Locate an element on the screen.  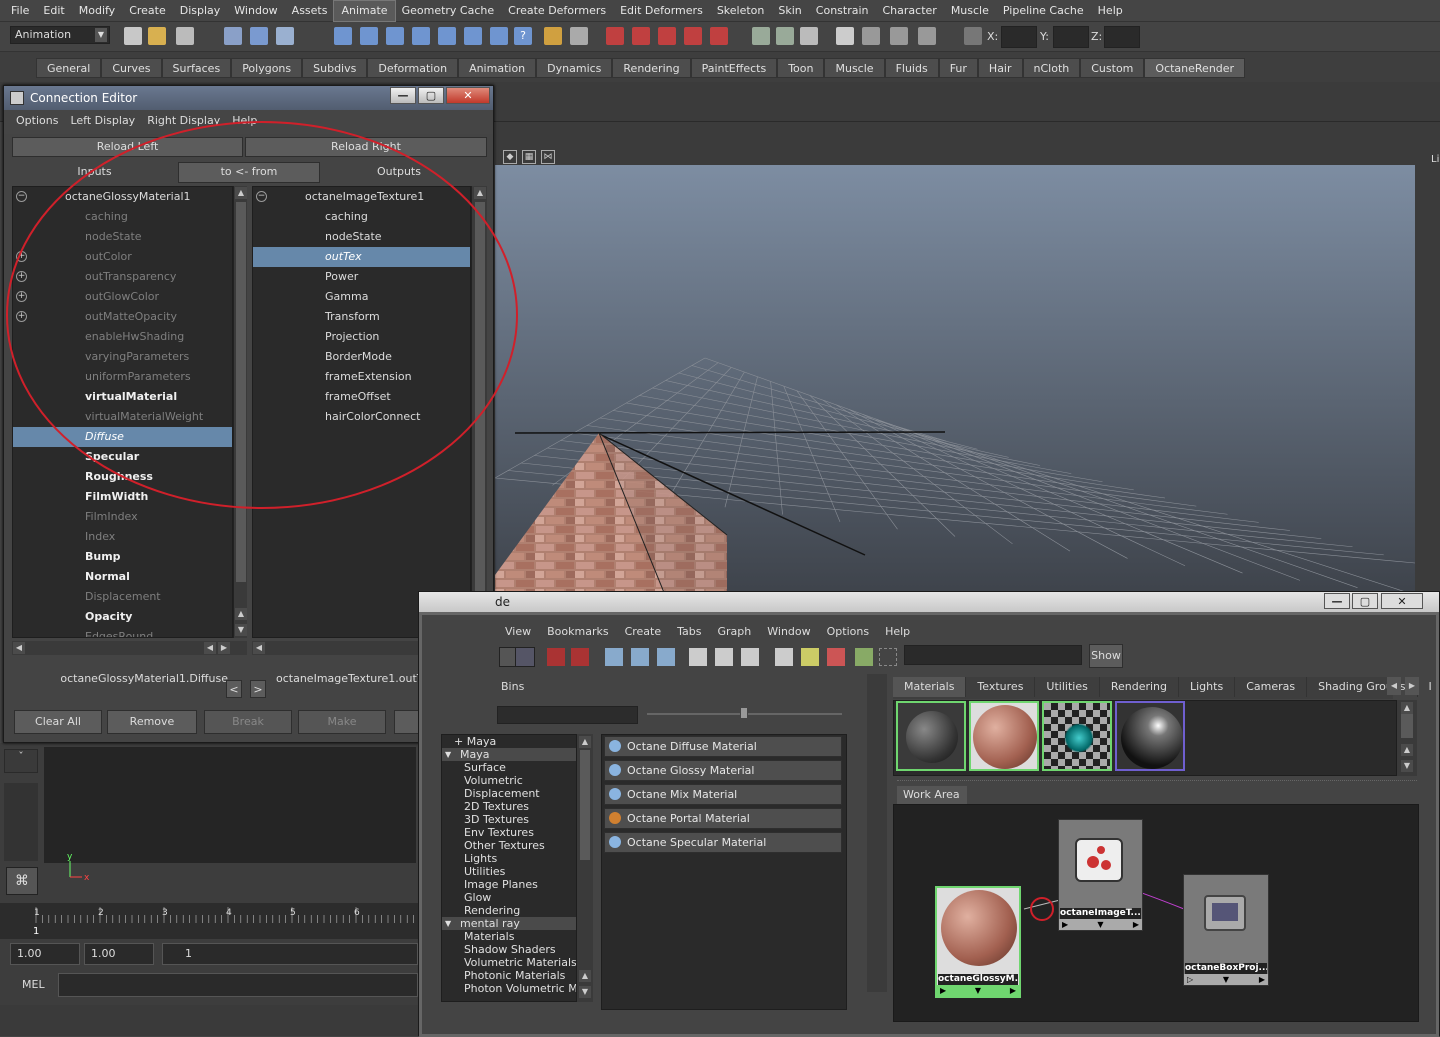
help-icon: ? is located at coordinates (523, 36).